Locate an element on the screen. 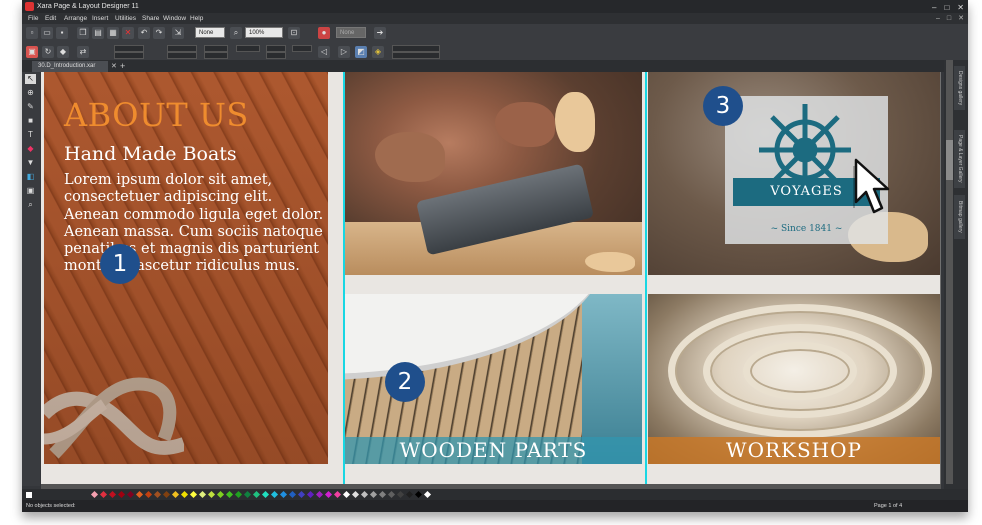 This screenshot has width=982, height=525. menu-utilities: Utilities is located at coordinates (125, 18).